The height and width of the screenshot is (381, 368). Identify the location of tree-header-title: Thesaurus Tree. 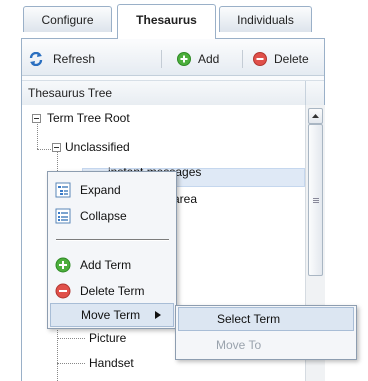
(70, 93).